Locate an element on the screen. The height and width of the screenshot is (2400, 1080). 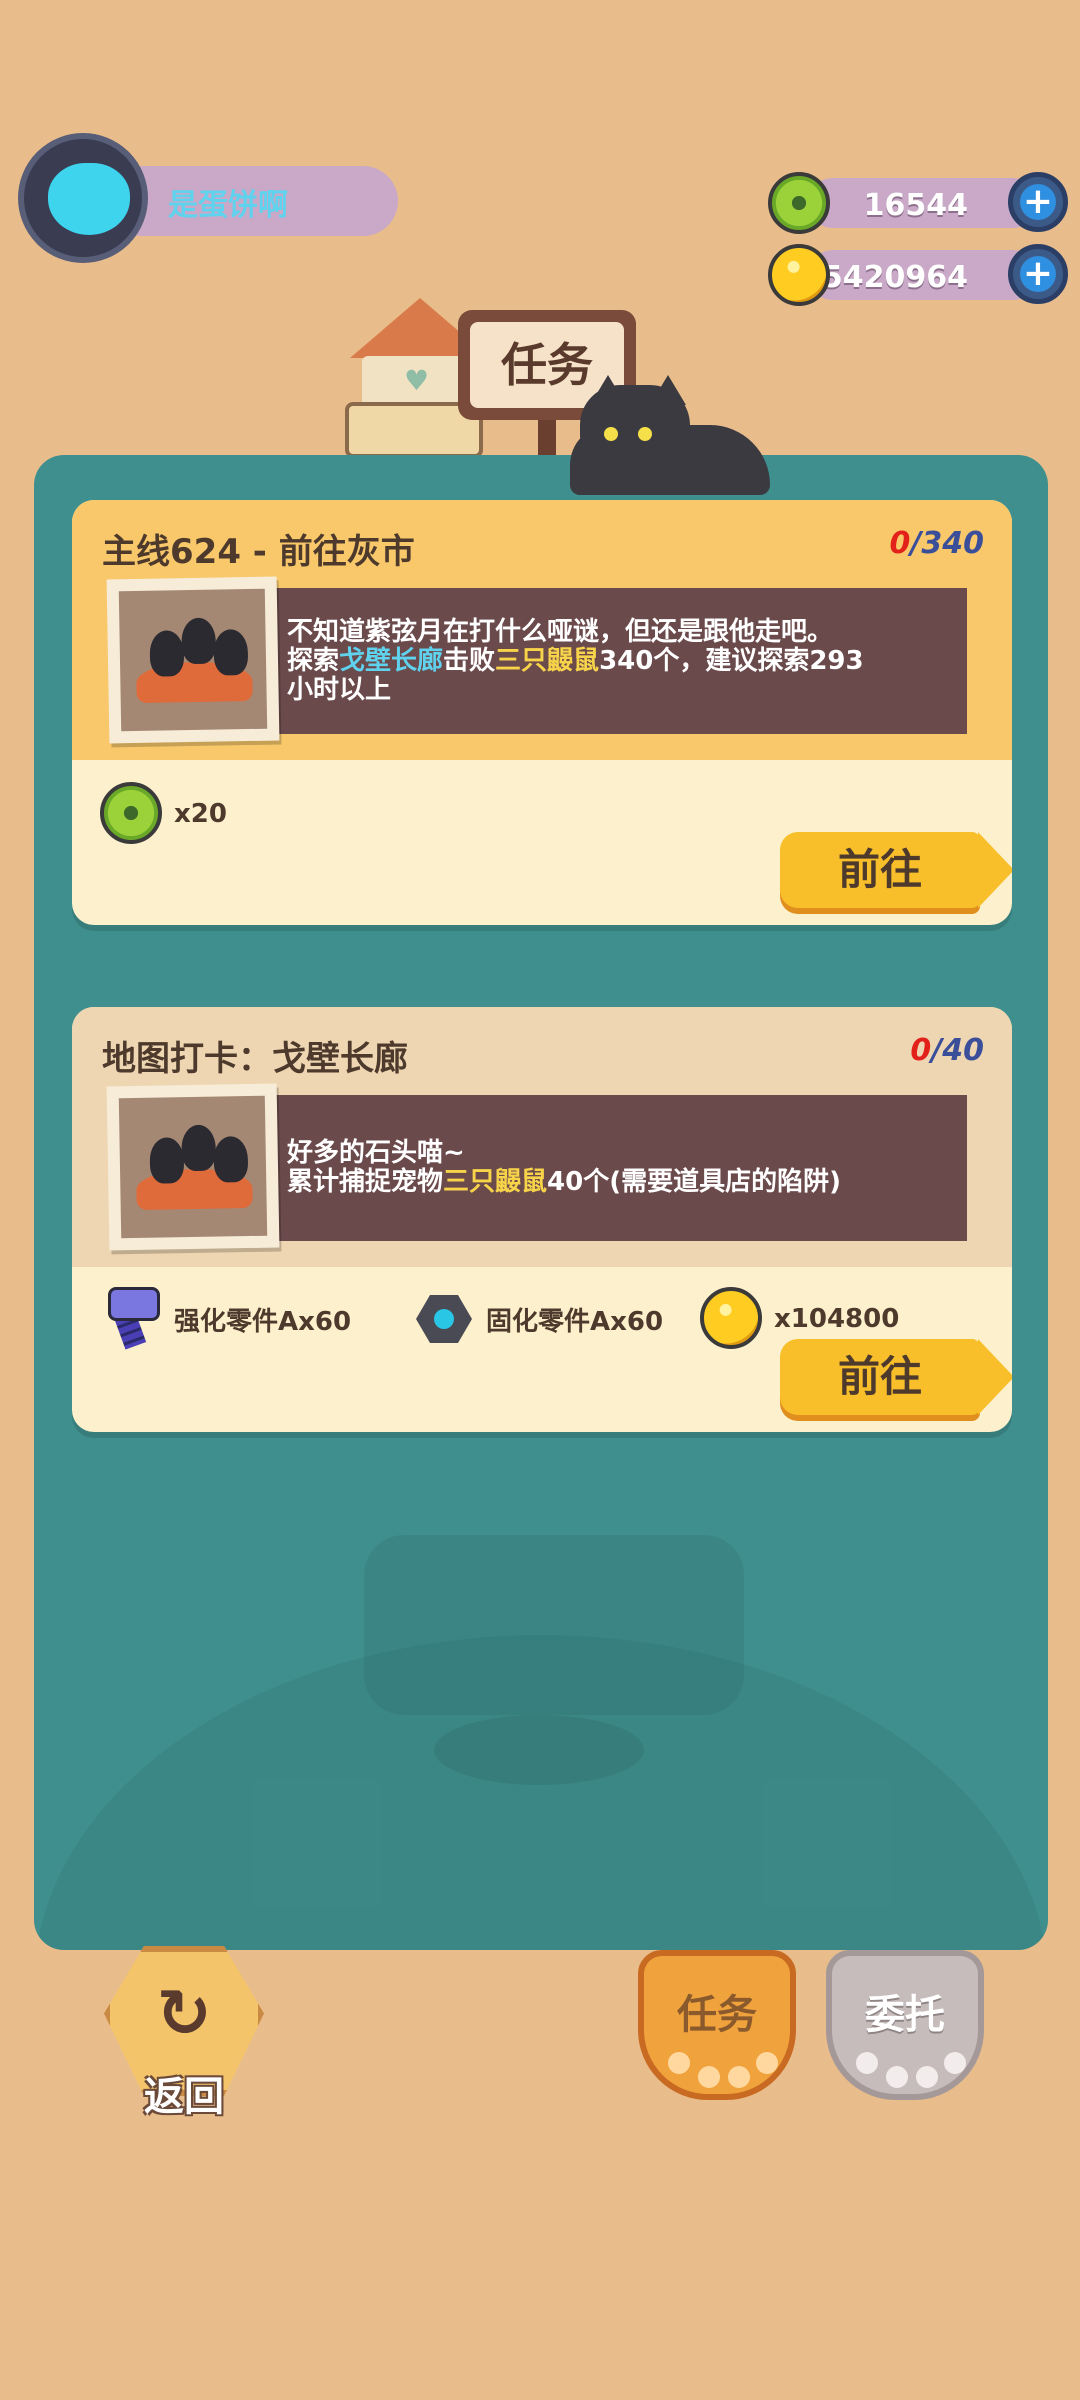
description-line: 探索戈壁长廊击败三只鼹鼠340个，建议探索293 is located at coordinates (617, 660).